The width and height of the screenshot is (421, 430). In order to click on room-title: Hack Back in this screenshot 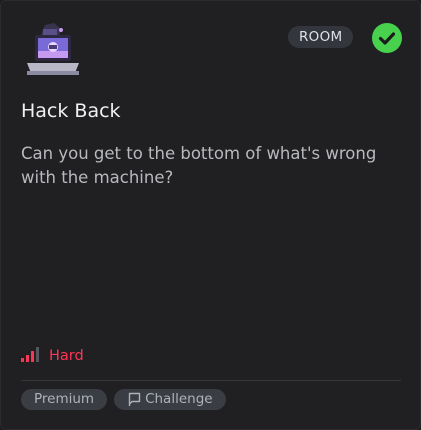, I will do `click(71, 111)`.